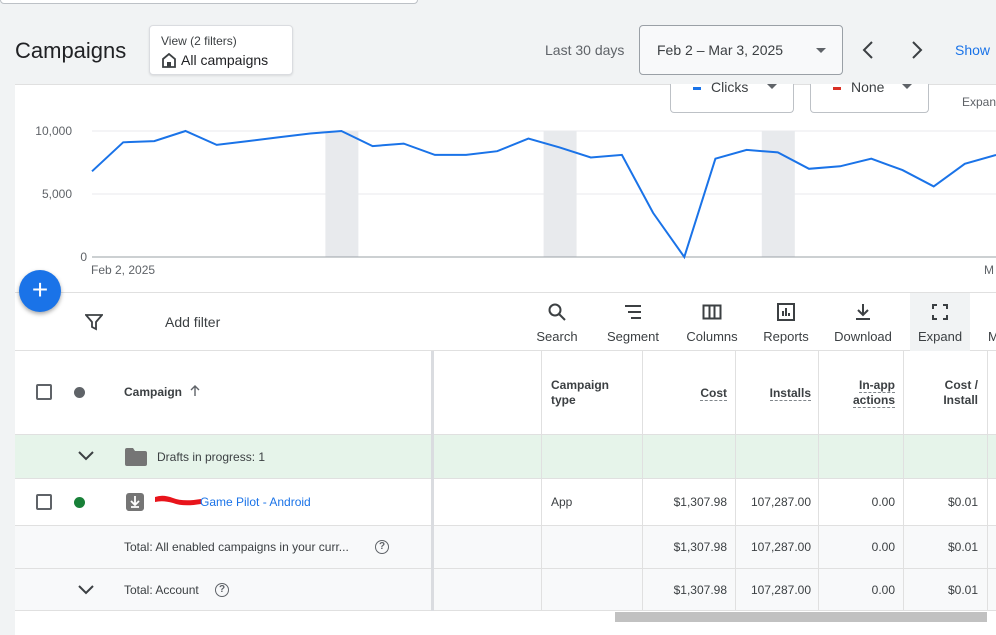 The image size is (996, 635). Describe the element at coordinates (786, 322) in the screenshot. I see `tool-reports-button: Reports` at that location.